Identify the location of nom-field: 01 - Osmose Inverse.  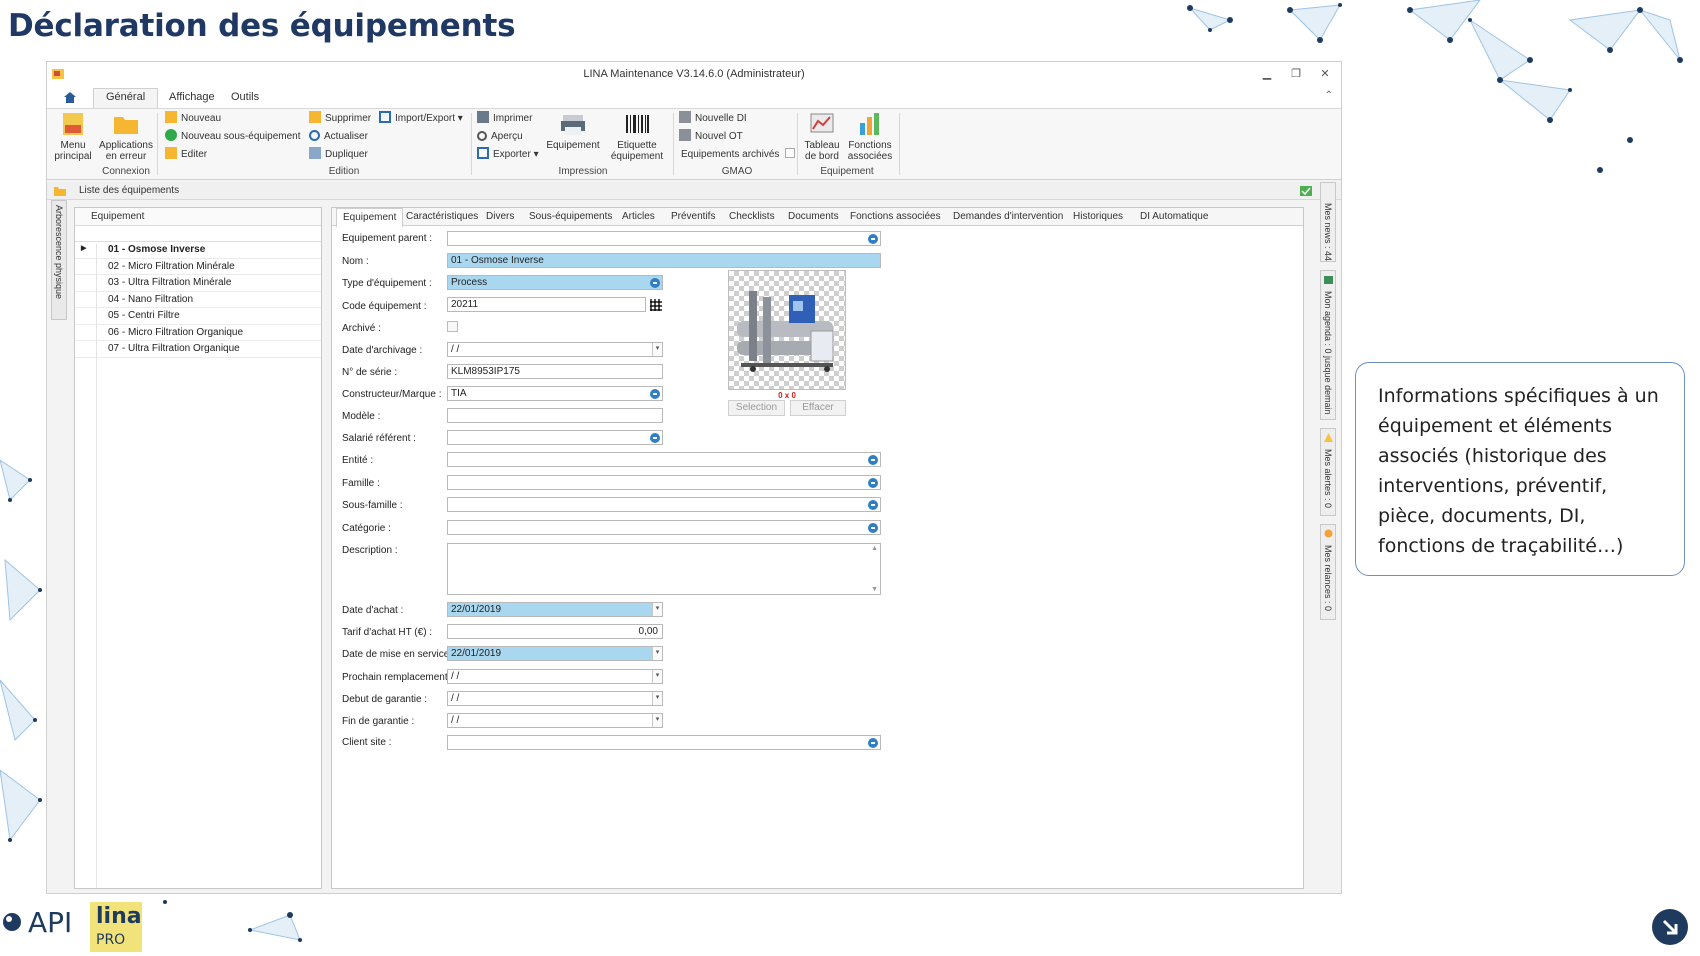
(664, 260).